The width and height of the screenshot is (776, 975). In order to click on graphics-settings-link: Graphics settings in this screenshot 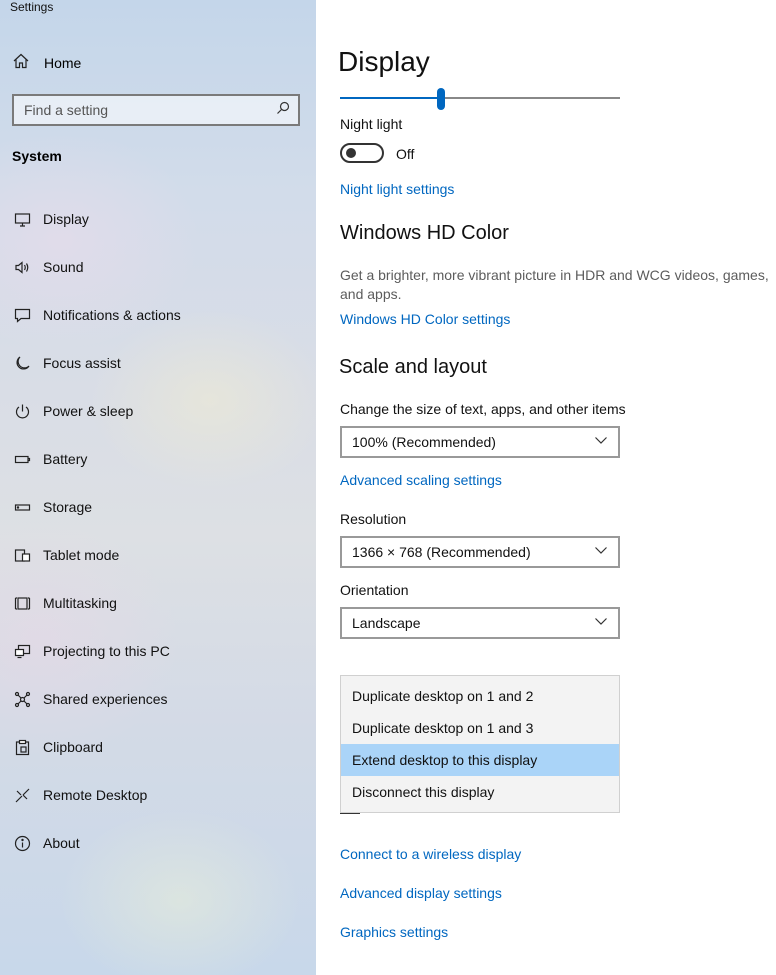, I will do `click(394, 932)`.